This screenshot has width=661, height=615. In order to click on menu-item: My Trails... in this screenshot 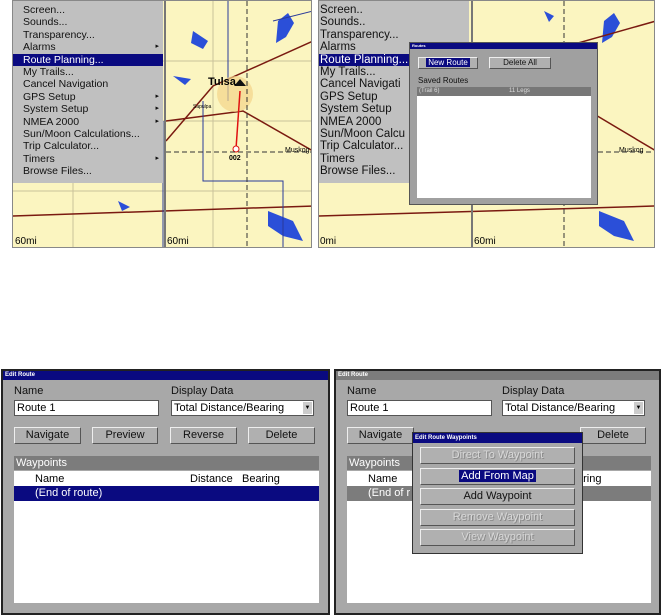, I will do `click(88, 72)`.